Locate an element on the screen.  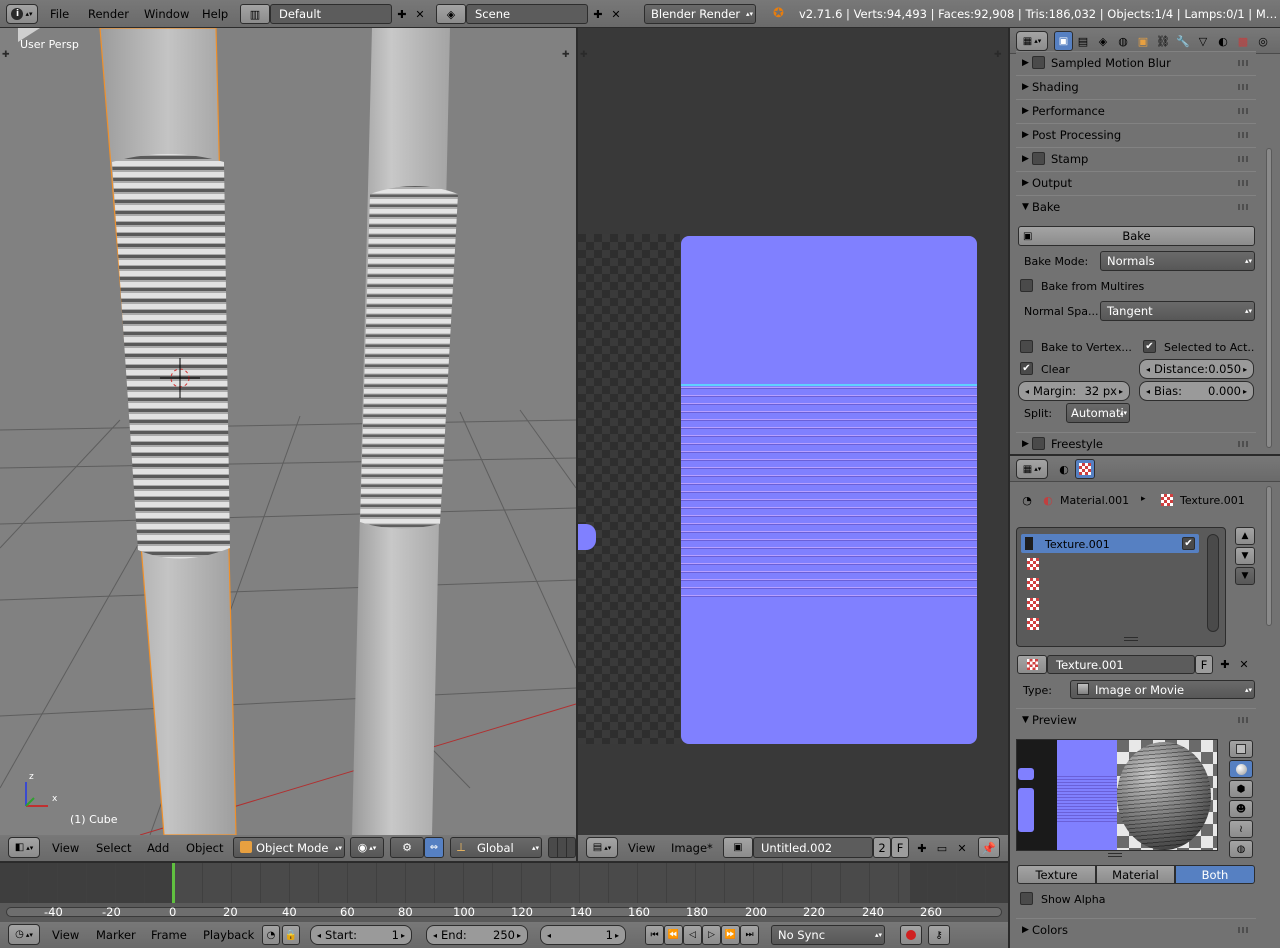
split-dropdown: Automati is located at coordinates (1098, 413).